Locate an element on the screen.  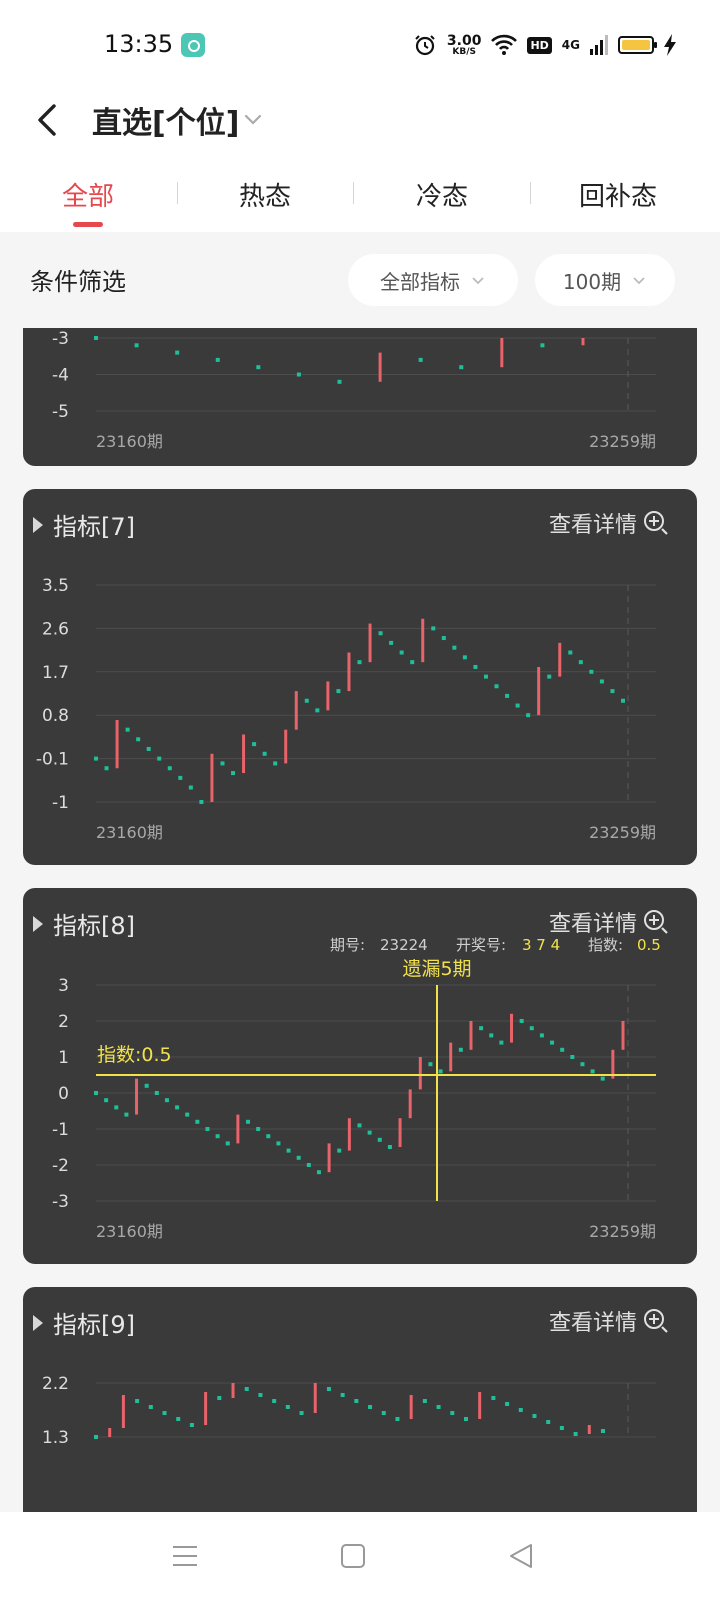
status-bar: 13:35 3.00 KB/S HD 4G is located at coordinates (360, 44).